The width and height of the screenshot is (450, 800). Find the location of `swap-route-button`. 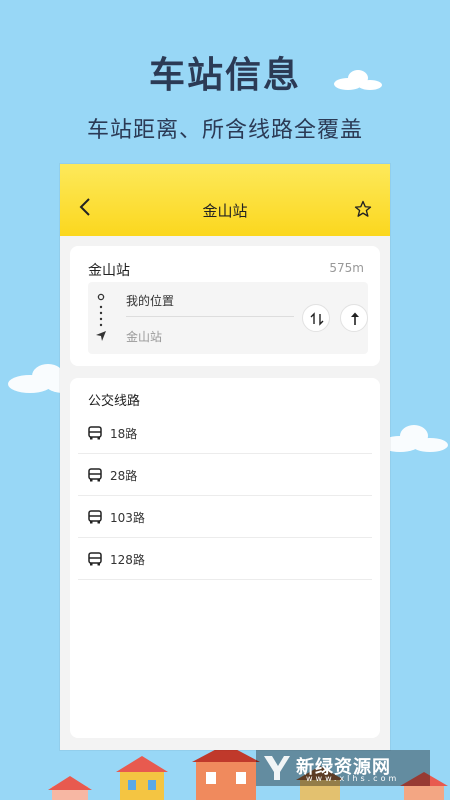

swap-route-button is located at coordinates (316, 318).